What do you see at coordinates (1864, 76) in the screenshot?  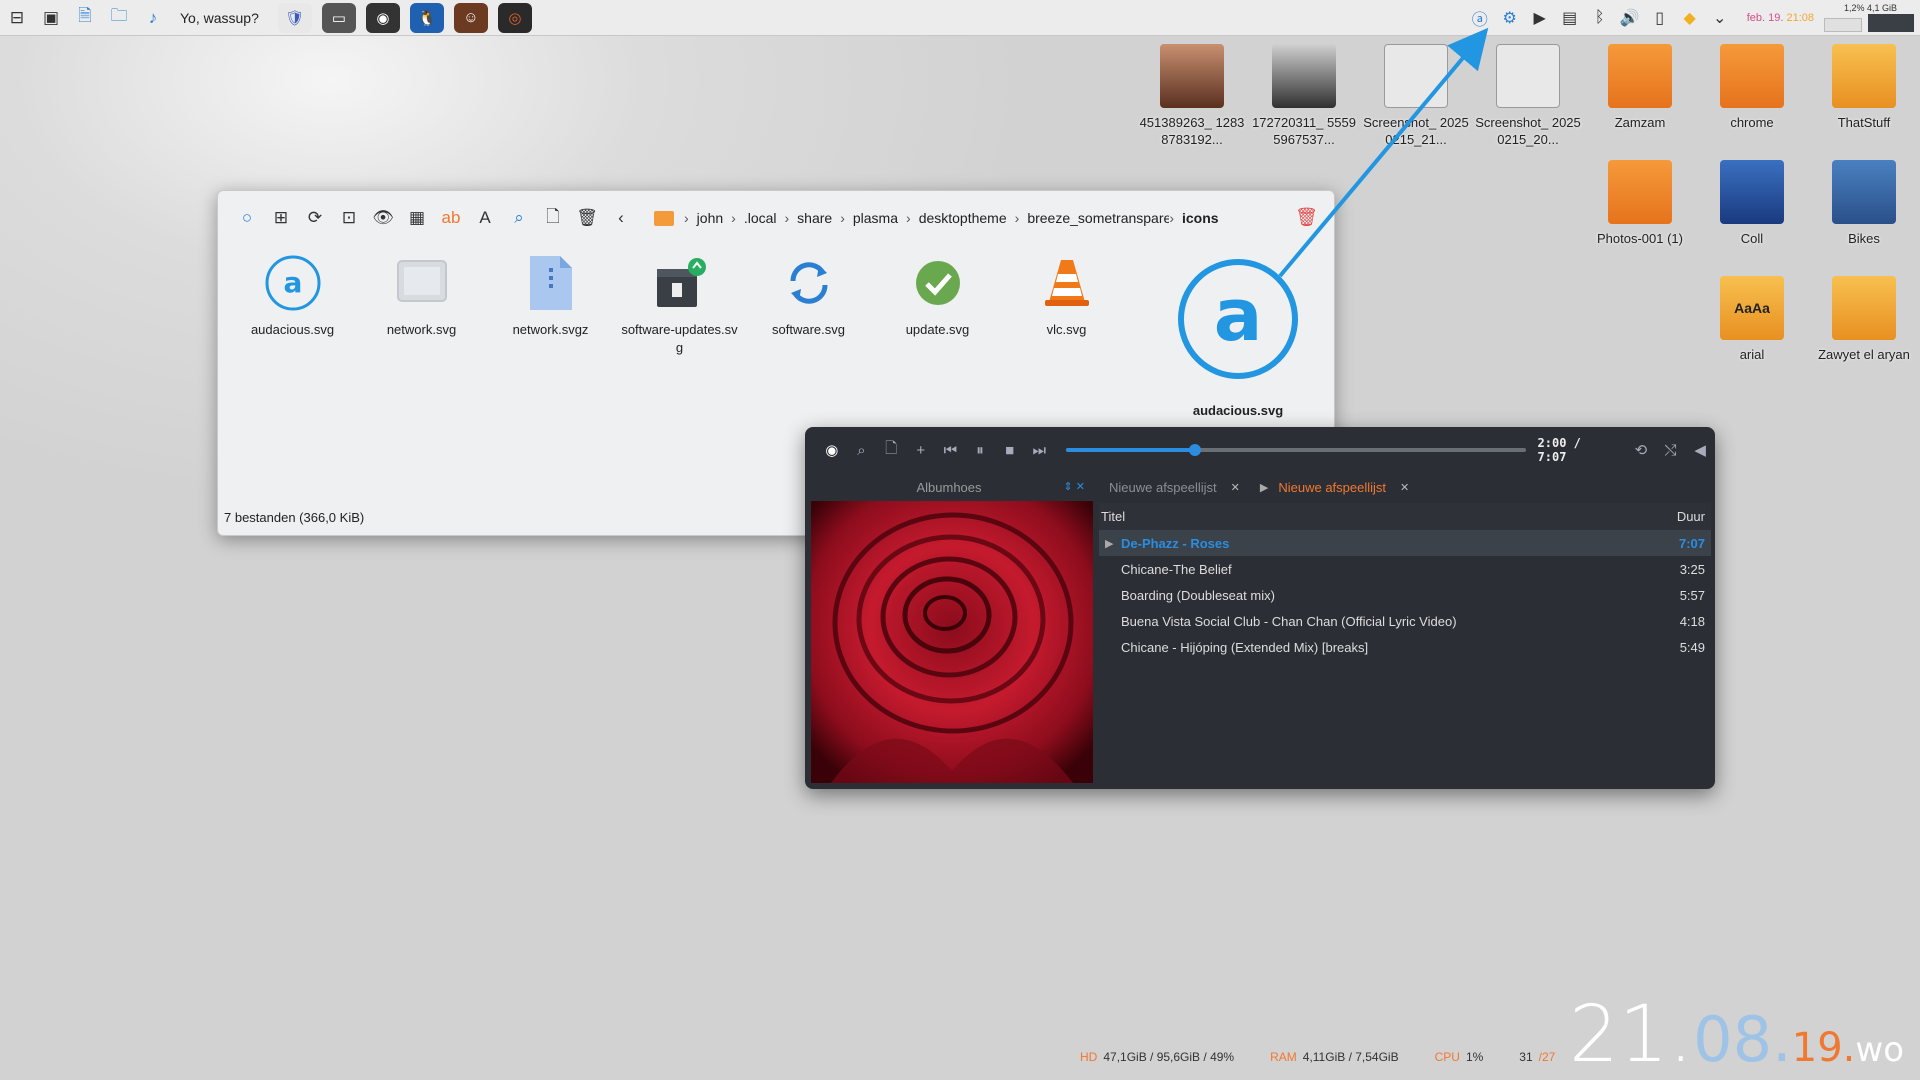 I see `folder-icon` at bounding box center [1864, 76].